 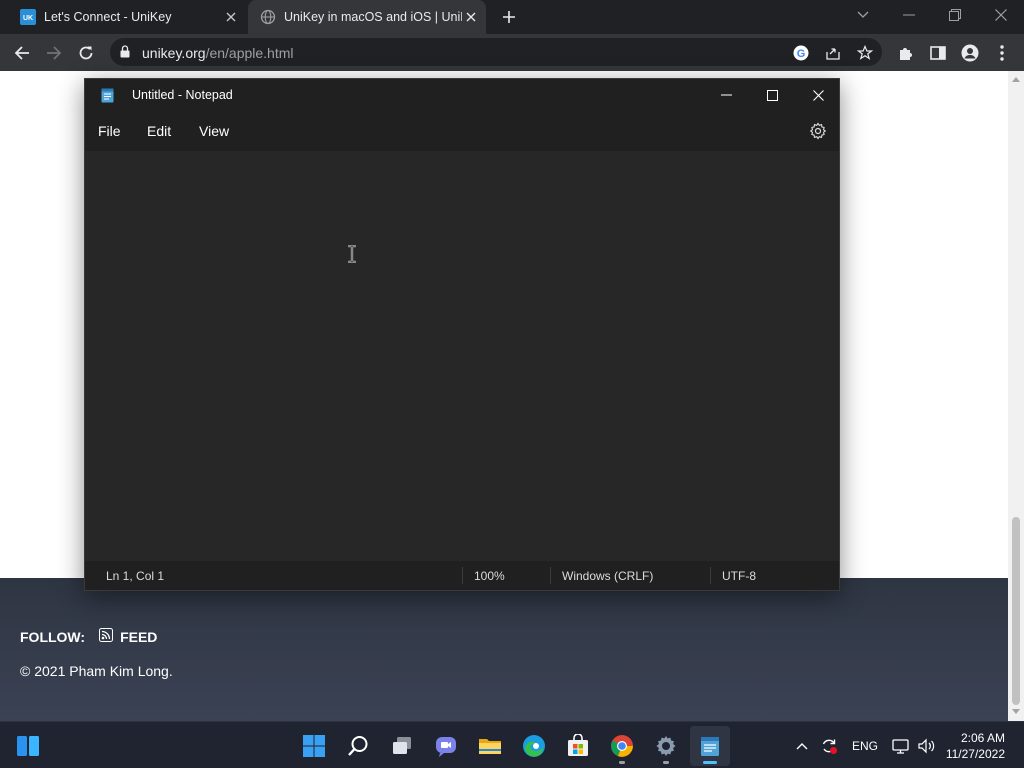 I want to click on text-cursor-icon, so click(x=352, y=255).